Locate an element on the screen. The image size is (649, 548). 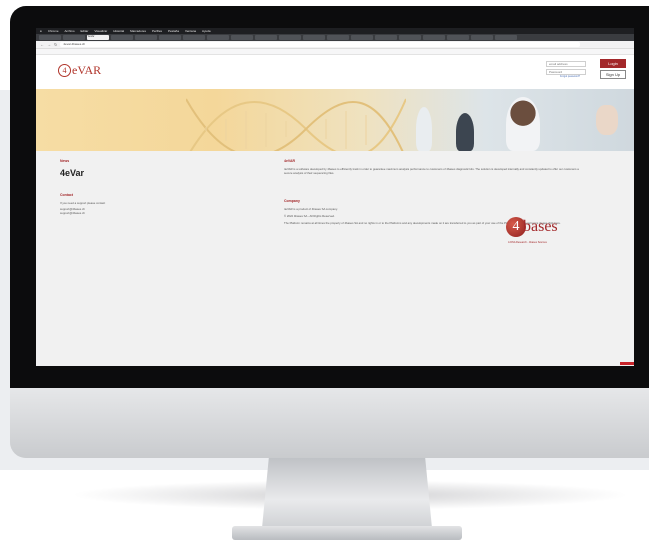
url-input: 4evar.4bases.ch is located at coordinates (320, 44).